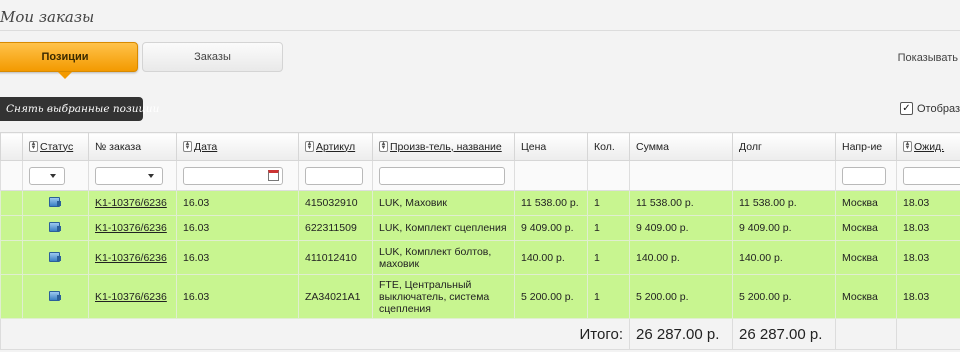 The height and width of the screenshot is (352, 960). What do you see at coordinates (334, 175) in the screenshot?
I see `article-filter-input` at bounding box center [334, 175].